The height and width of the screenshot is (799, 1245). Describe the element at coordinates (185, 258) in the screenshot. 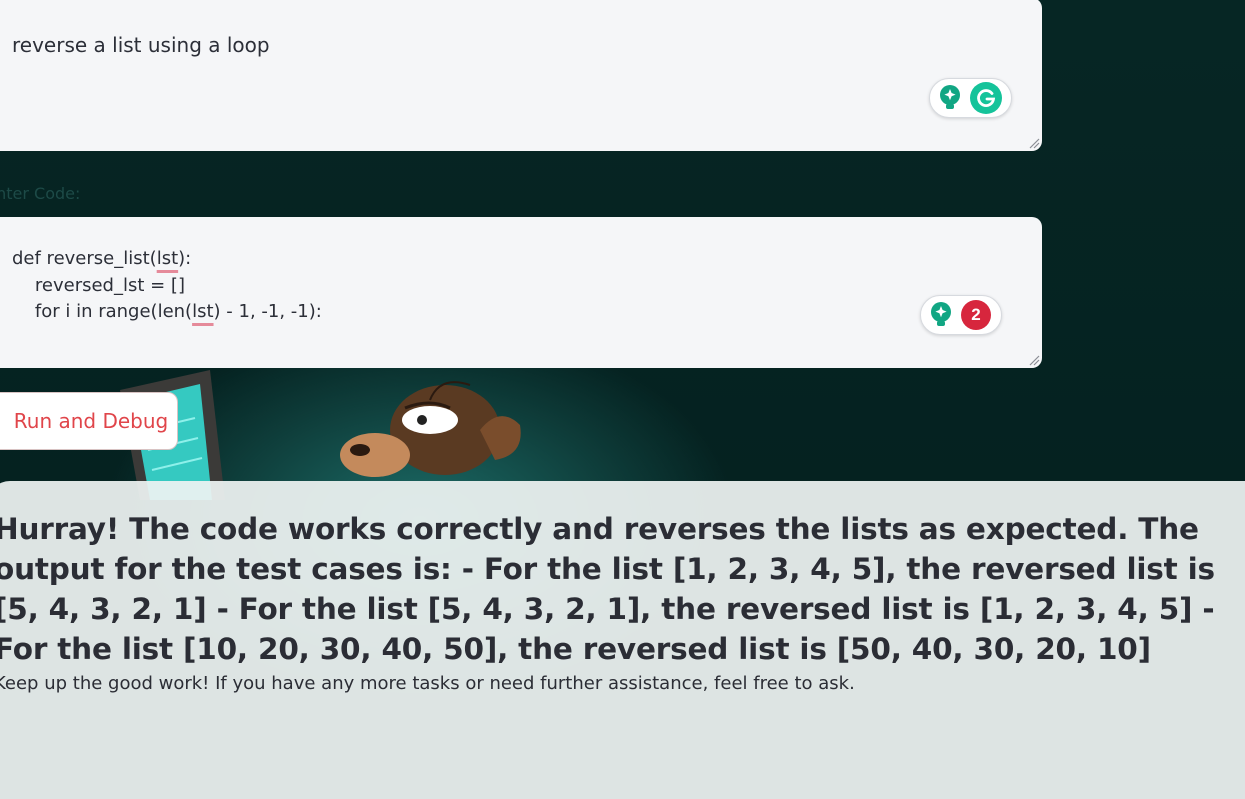

I see `code-text: ):` at that location.